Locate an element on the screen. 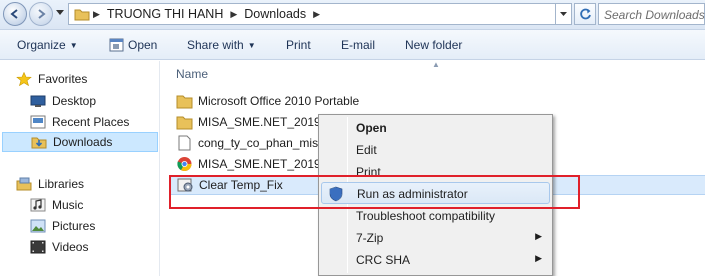  open-label: Open is located at coordinates (143, 45).